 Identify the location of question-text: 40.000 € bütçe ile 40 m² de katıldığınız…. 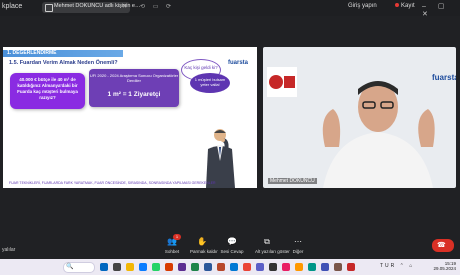
(47, 89).